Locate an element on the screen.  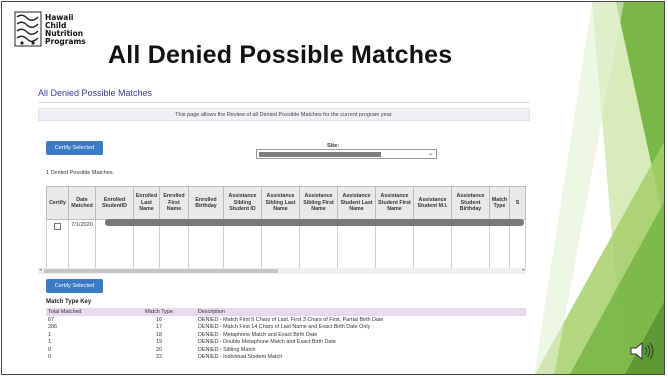
column-header: Assistance Student First Name is located at coordinates (394, 203).